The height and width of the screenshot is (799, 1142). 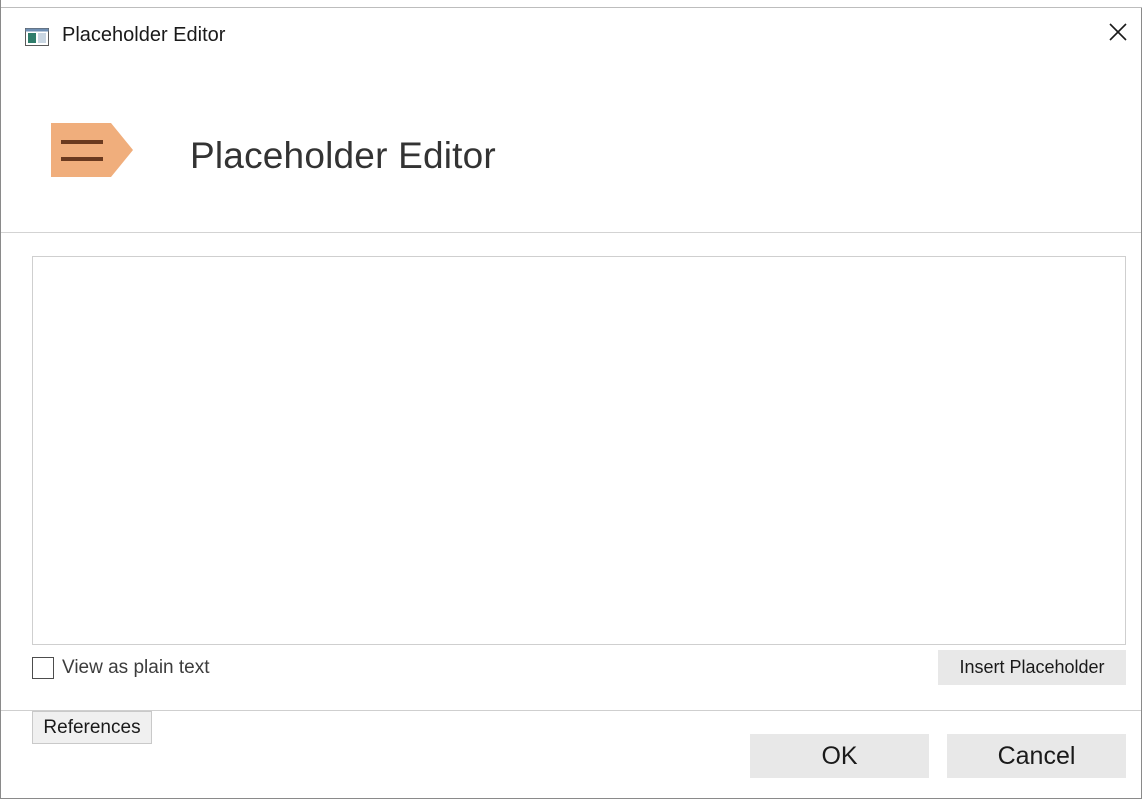 What do you see at coordinates (1036, 756) in the screenshot?
I see `cancel-button: Cancel` at bounding box center [1036, 756].